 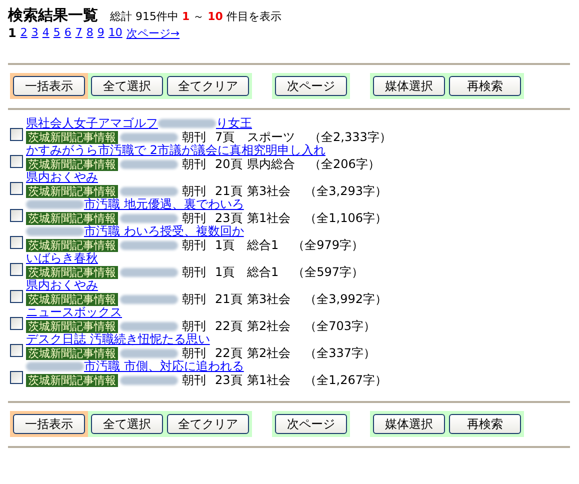 What do you see at coordinates (115, 33) in the screenshot?
I see `page-link: 10` at bounding box center [115, 33].